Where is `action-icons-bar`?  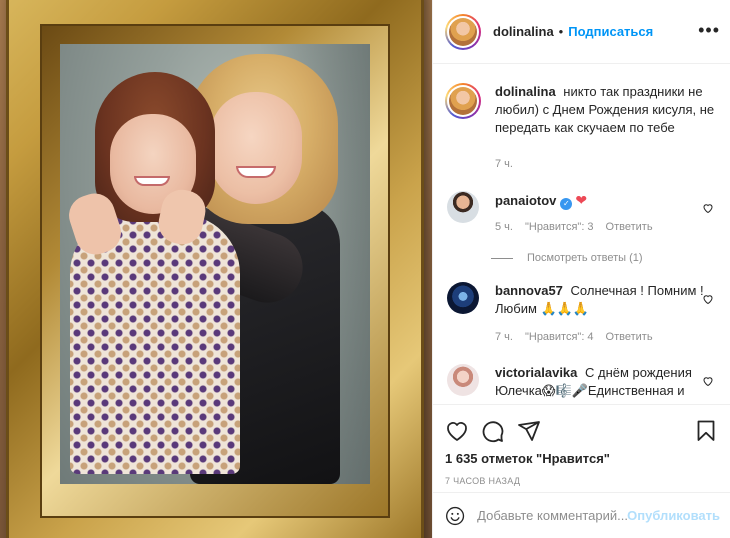 action-icons-bar is located at coordinates (581, 431).